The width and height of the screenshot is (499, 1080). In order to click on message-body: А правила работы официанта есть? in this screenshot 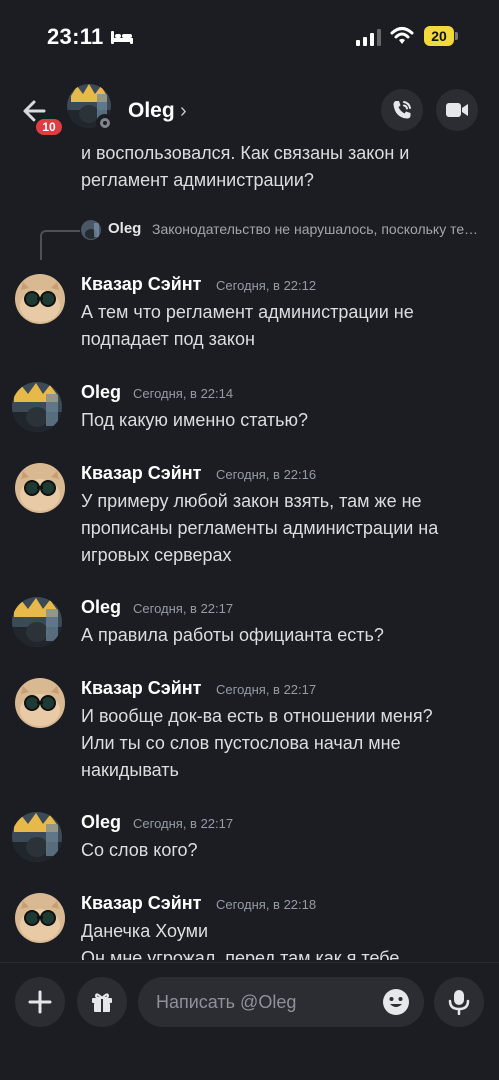, I will do `click(232, 635)`.